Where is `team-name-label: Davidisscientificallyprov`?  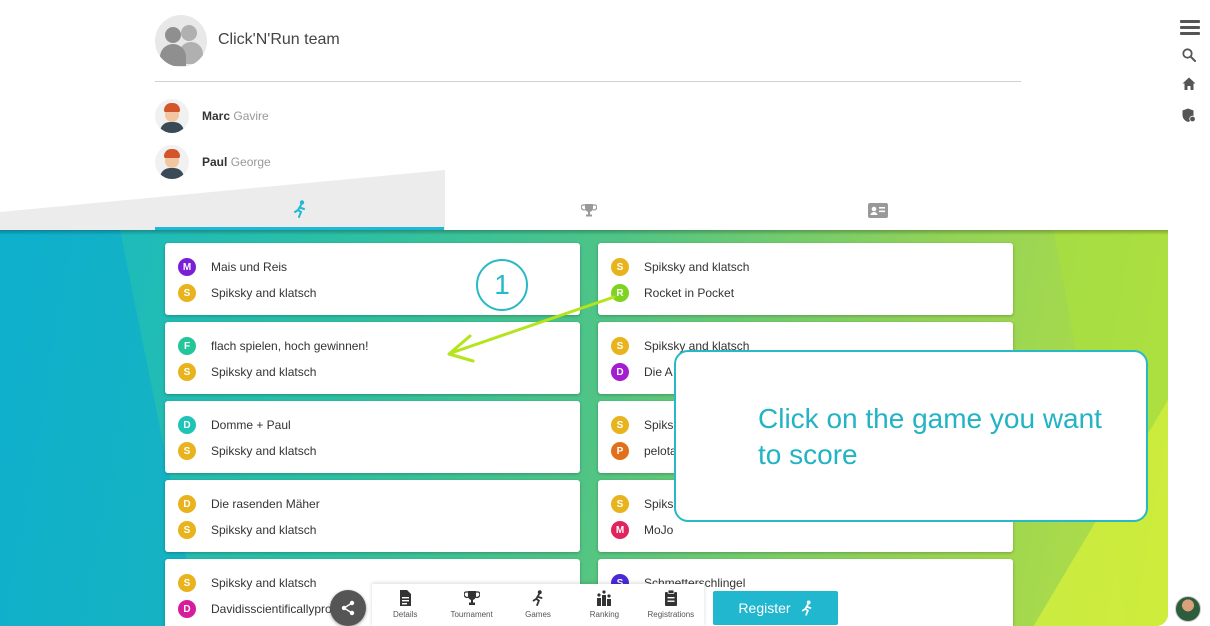
team-name-label: Davidisscientificallyprov is located at coordinates (274, 609).